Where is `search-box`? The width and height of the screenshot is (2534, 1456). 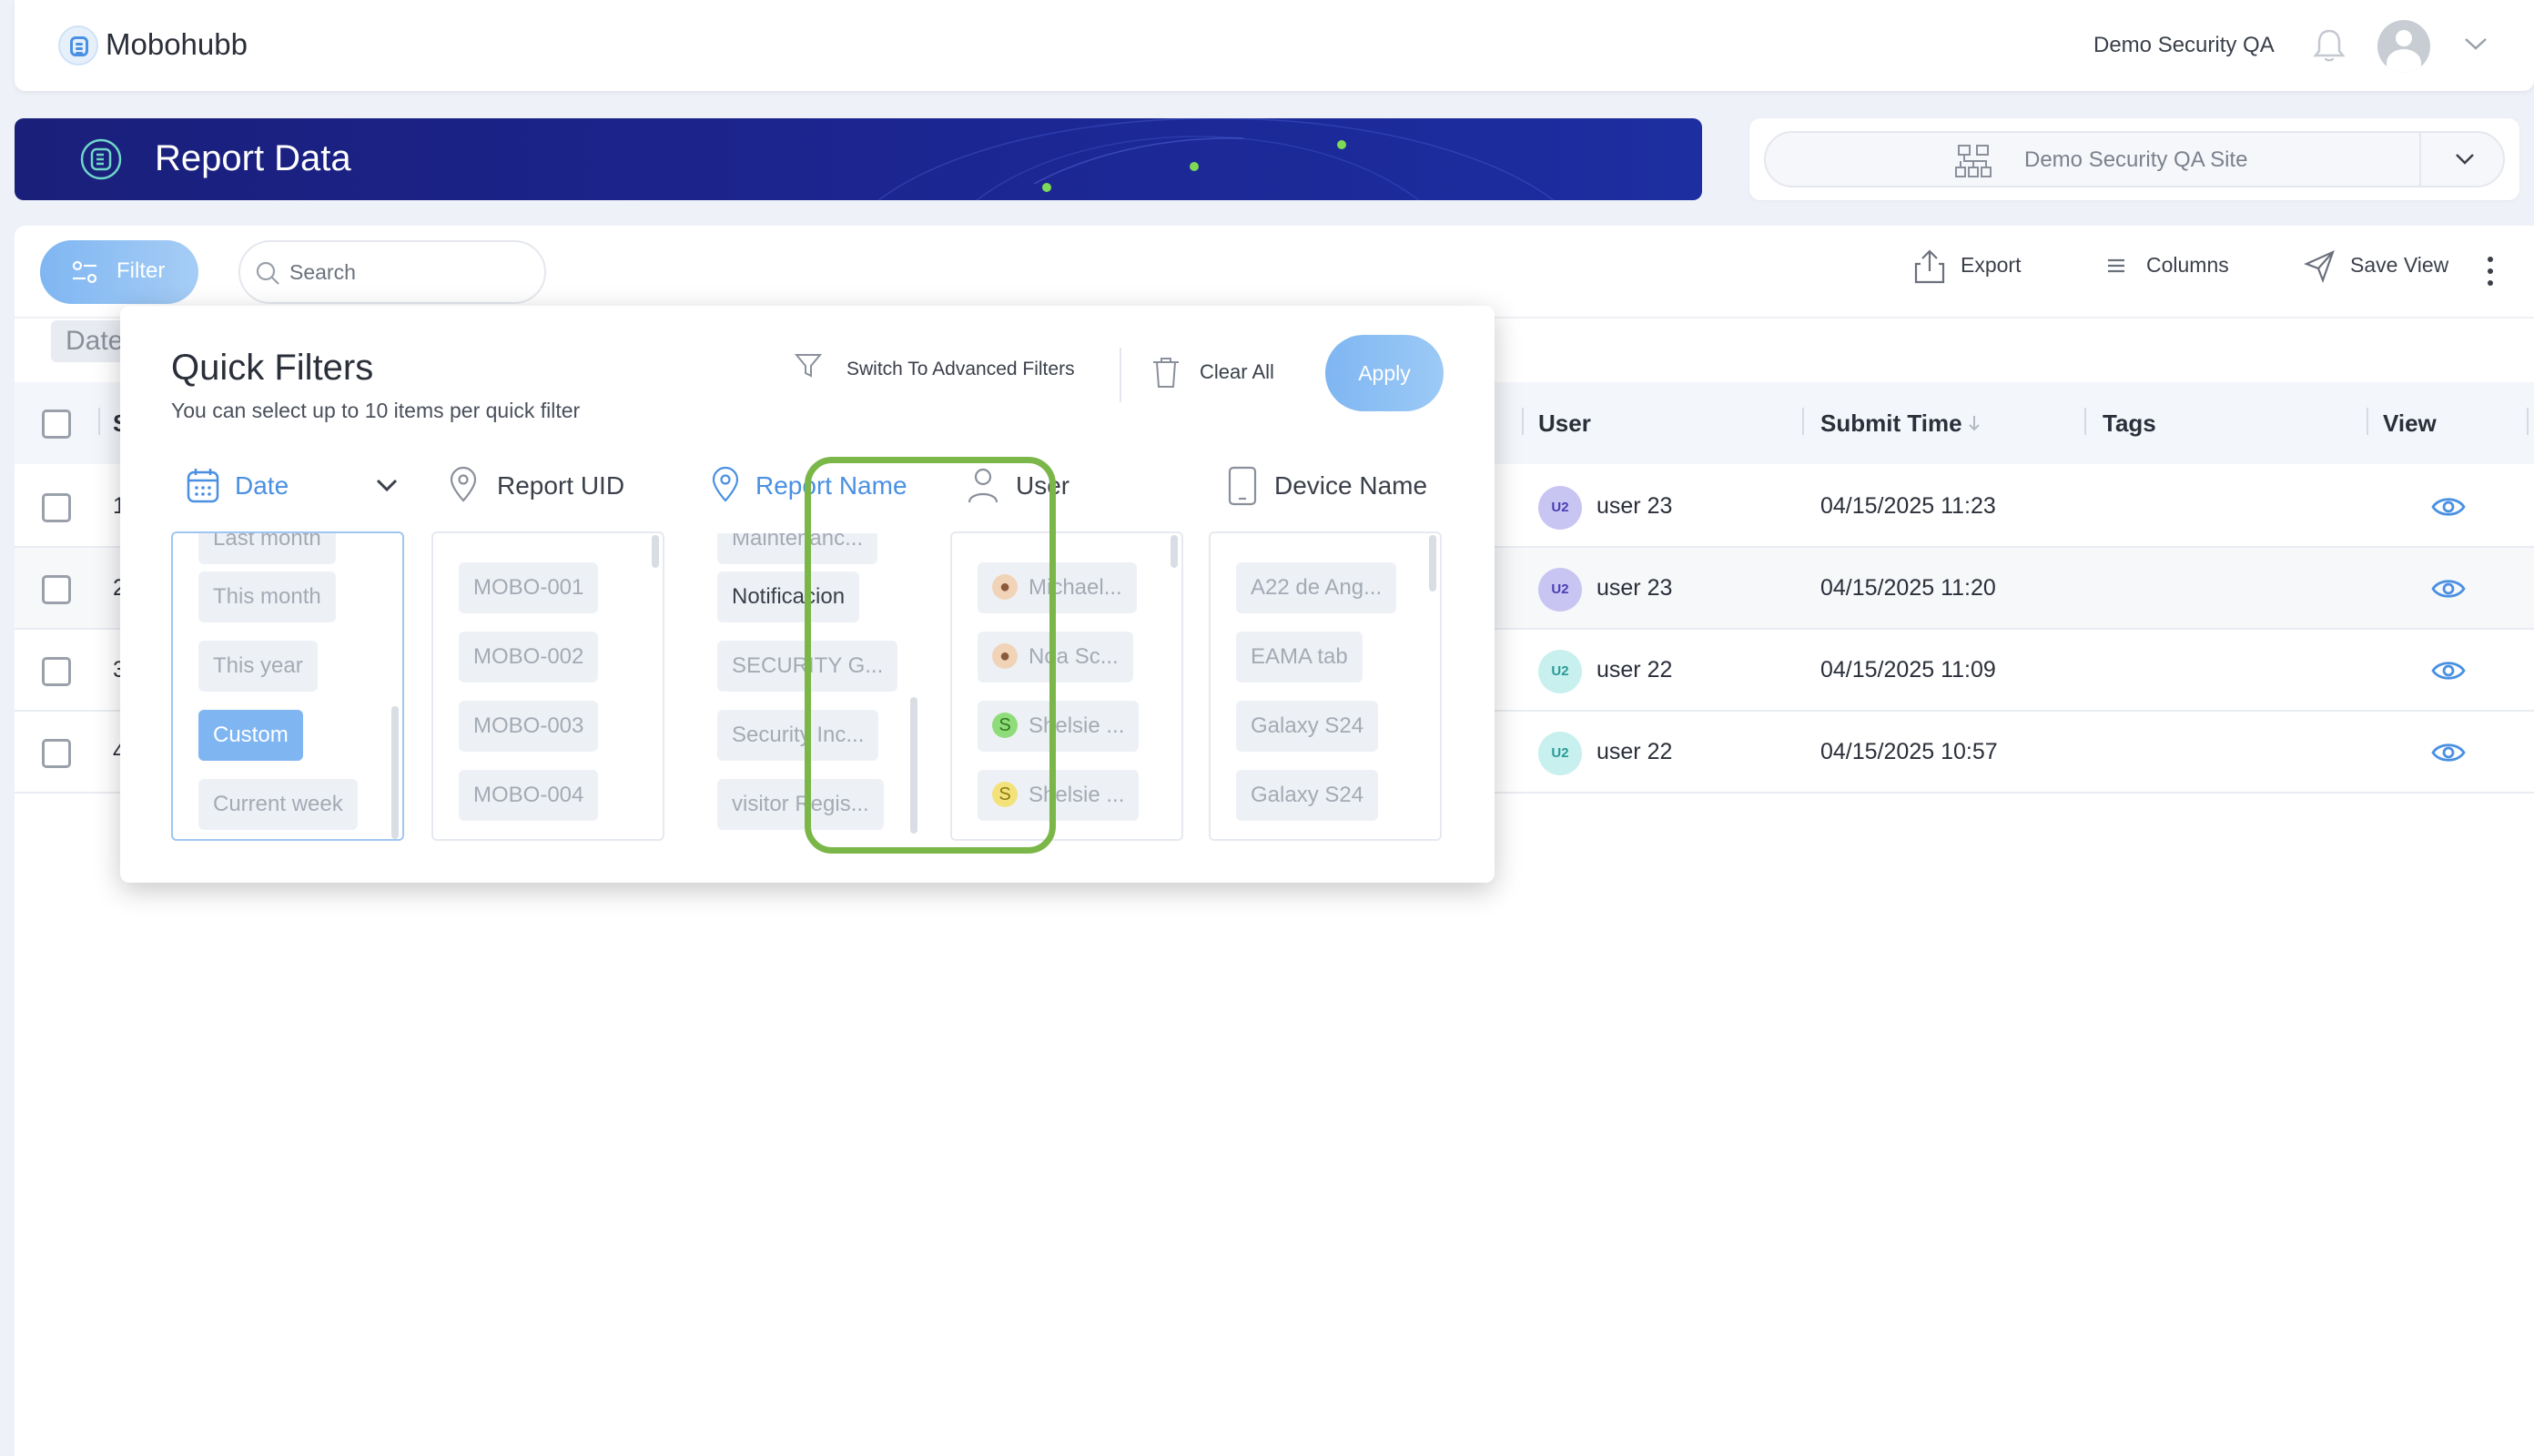 search-box is located at coordinates (392, 272).